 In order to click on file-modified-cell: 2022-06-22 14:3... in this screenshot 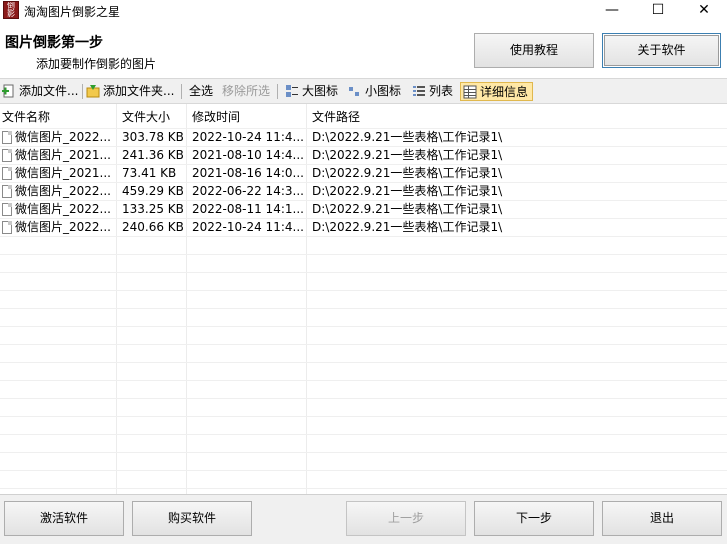, I will do `click(248, 191)`.